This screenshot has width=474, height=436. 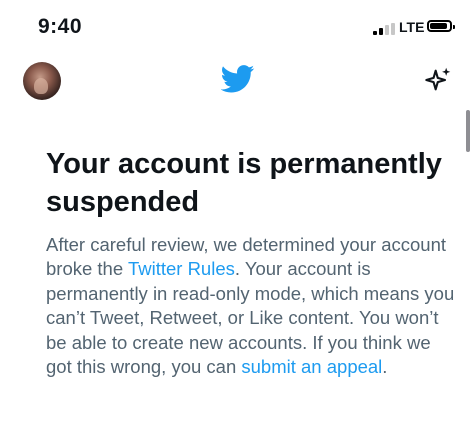 What do you see at coordinates (42, 81) in the screenshot?
I see `profile-avatar` at bounding box center [42, 81].